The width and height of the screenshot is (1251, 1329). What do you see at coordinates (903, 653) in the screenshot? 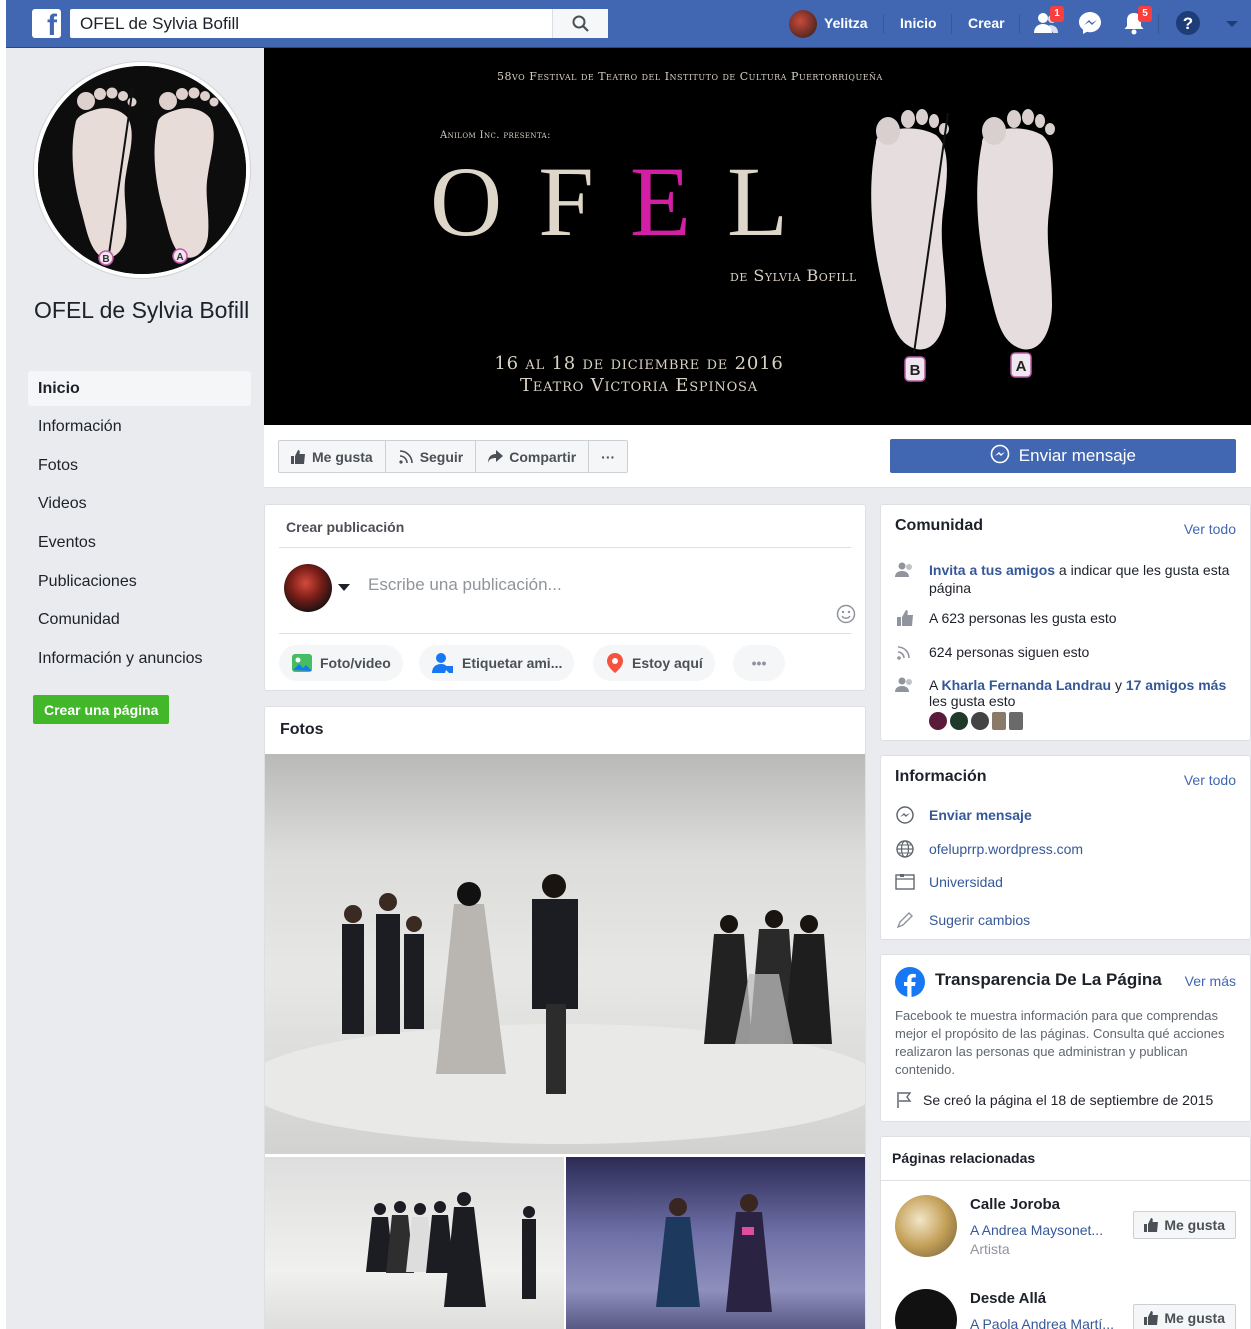
I see `rss-icon` at bounding box center [903, 653].